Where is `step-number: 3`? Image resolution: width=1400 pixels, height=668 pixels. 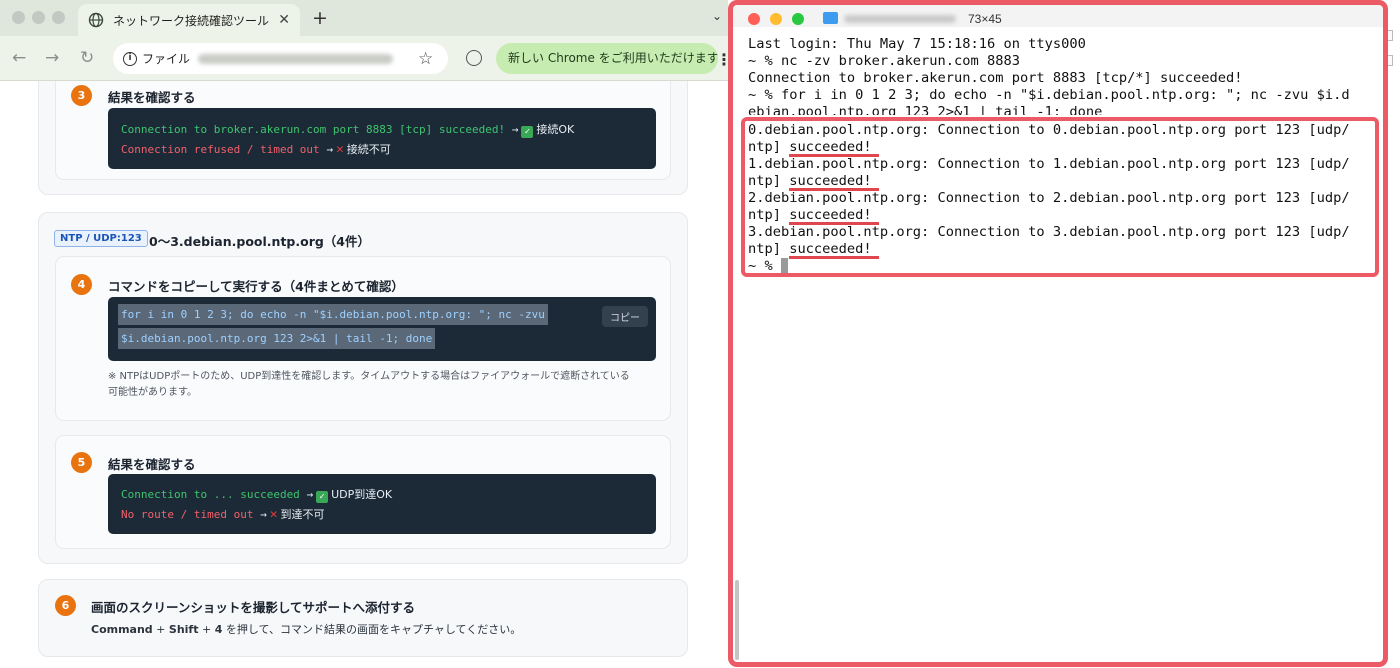
step-number: 3 is located at coordinates (81, 95).